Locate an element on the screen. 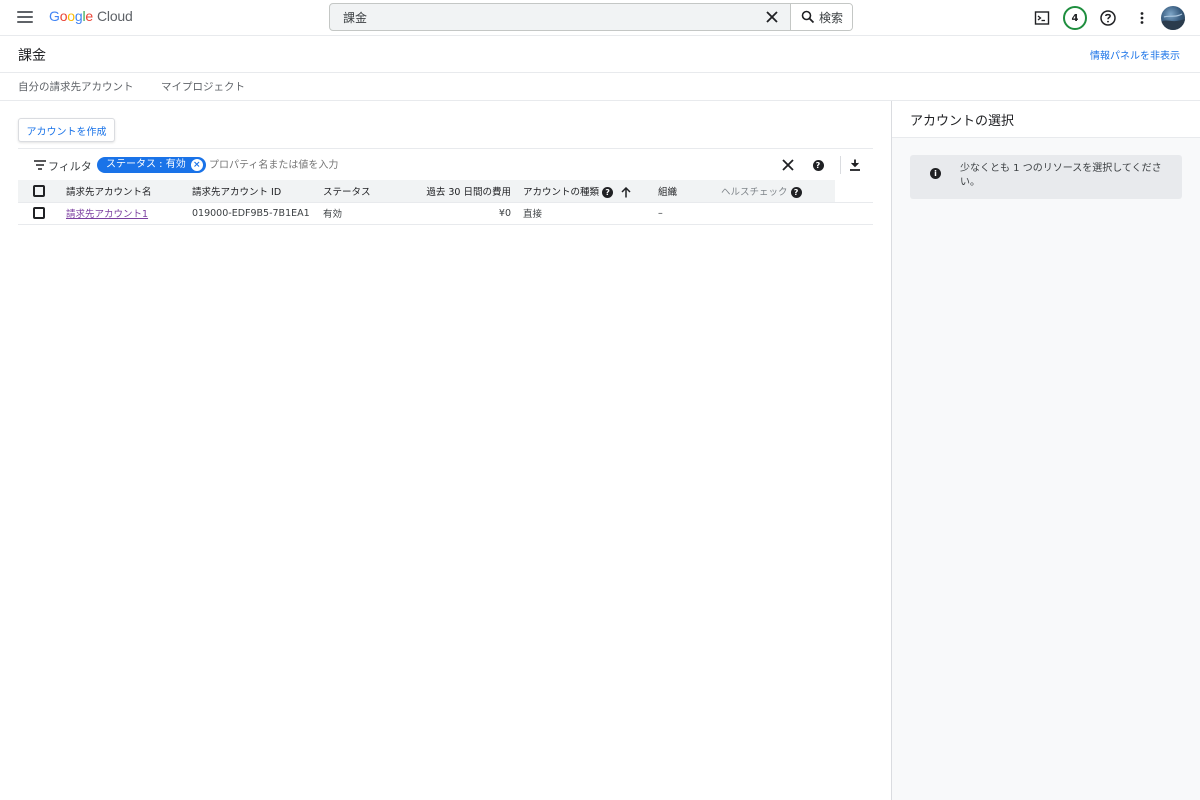 The image size is (1200, 800). status-filter-chip: ステータス : 有効 × is located at coordinates (151, 165).